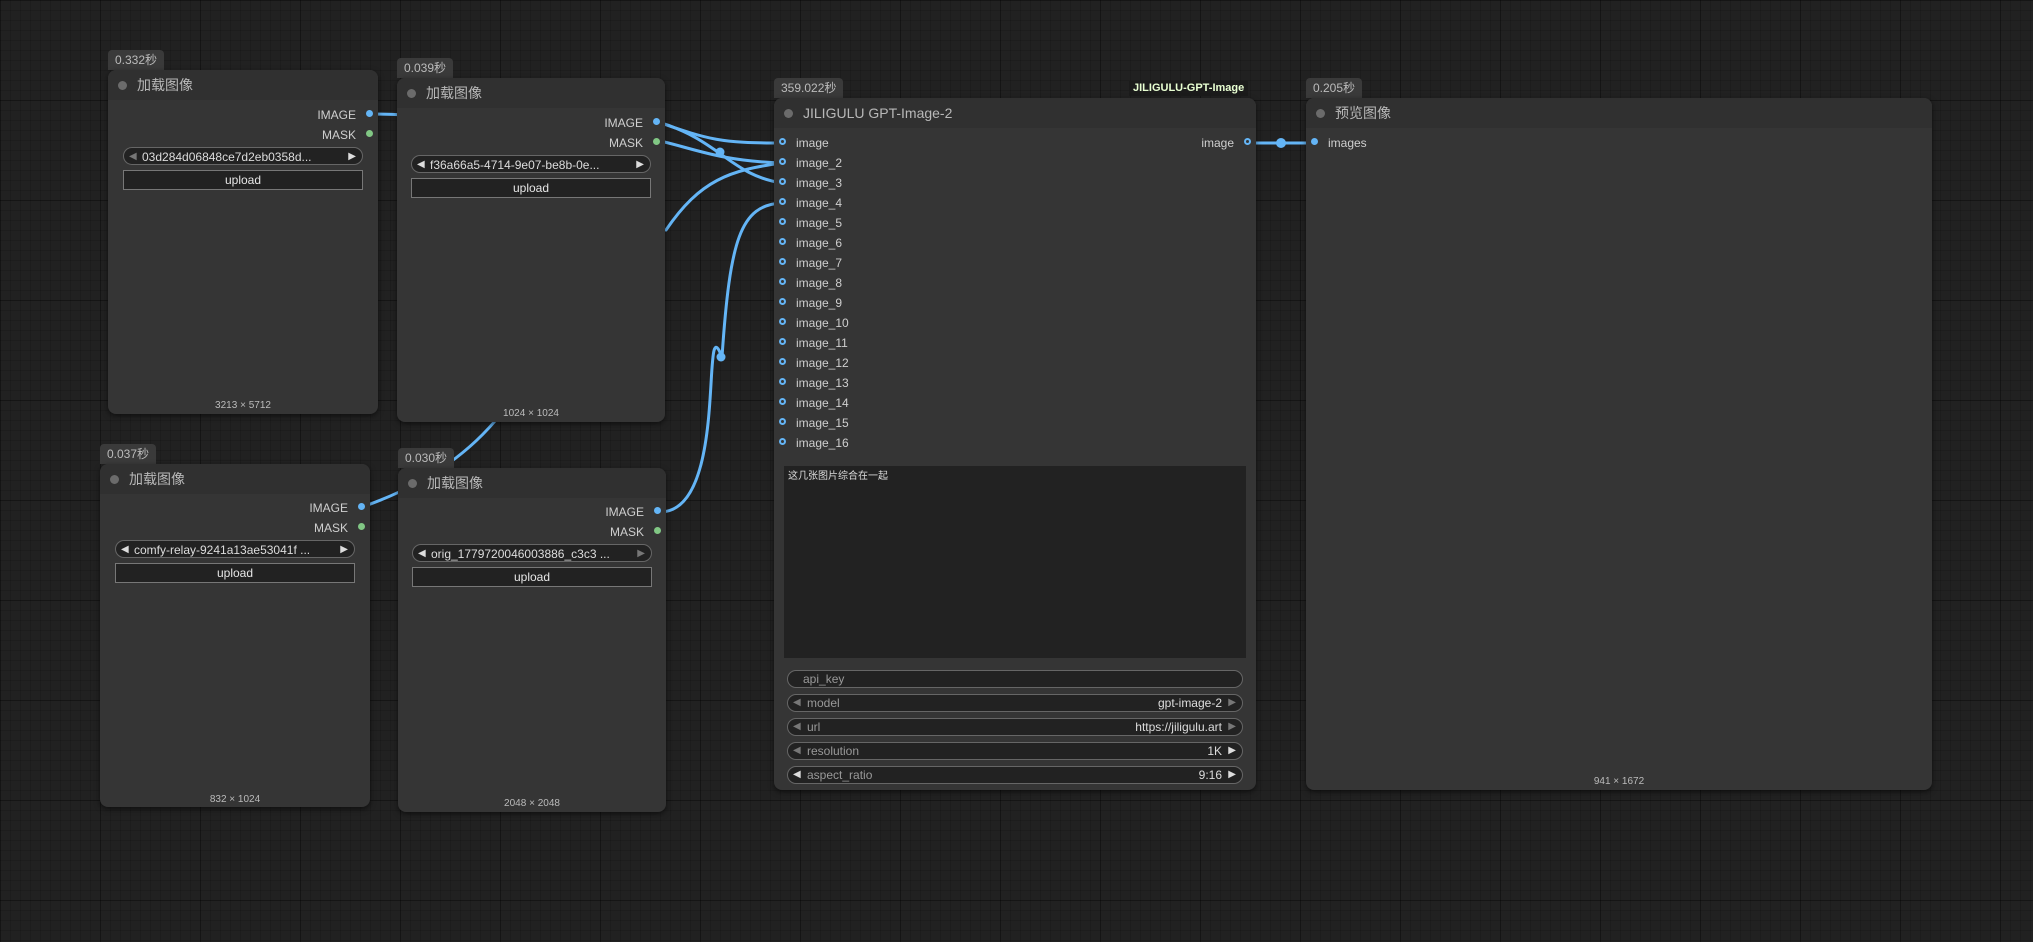 This screenshot has height=942, width=2033. I want to click on input-image-15: image_15, so click(811, 423).